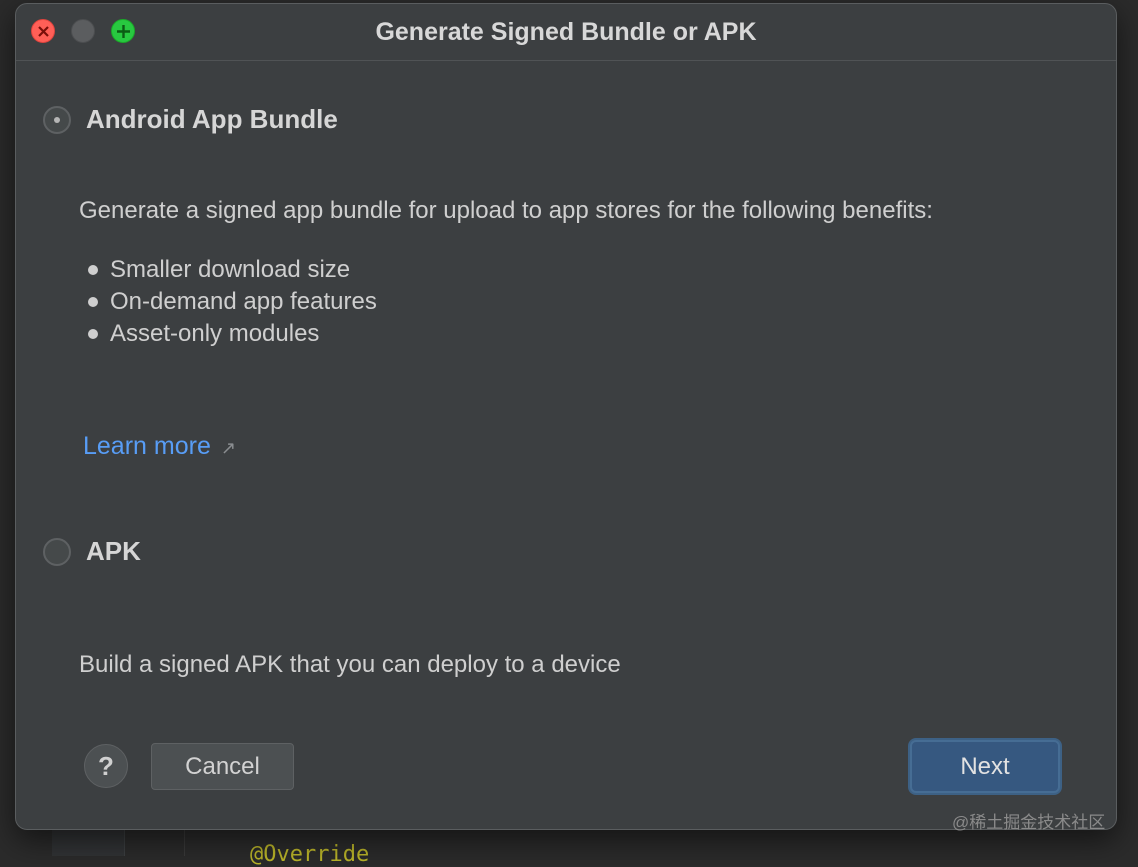 Image resolution: width=1138 pixels, height=867 pixels. What do you see at coordinates (57, 120) in the screenshot?
I see `android-app-bundle-radio` at bounding box center [57, 120].